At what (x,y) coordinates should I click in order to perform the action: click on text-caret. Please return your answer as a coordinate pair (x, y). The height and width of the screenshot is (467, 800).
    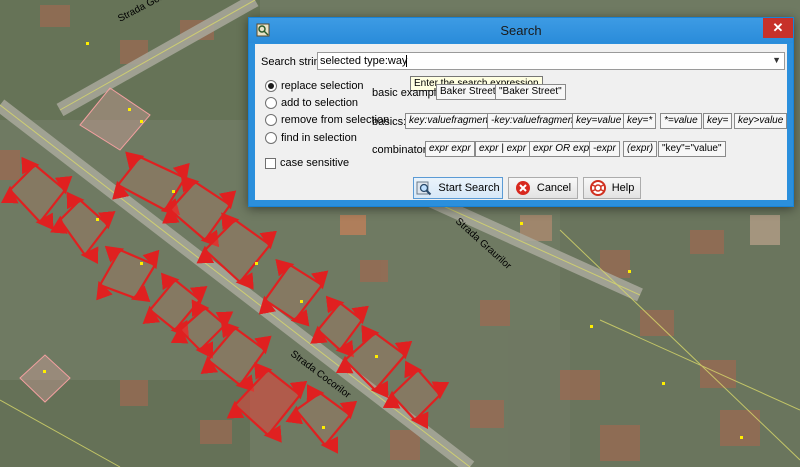
    Looking at the image, I should click on (406, 61).